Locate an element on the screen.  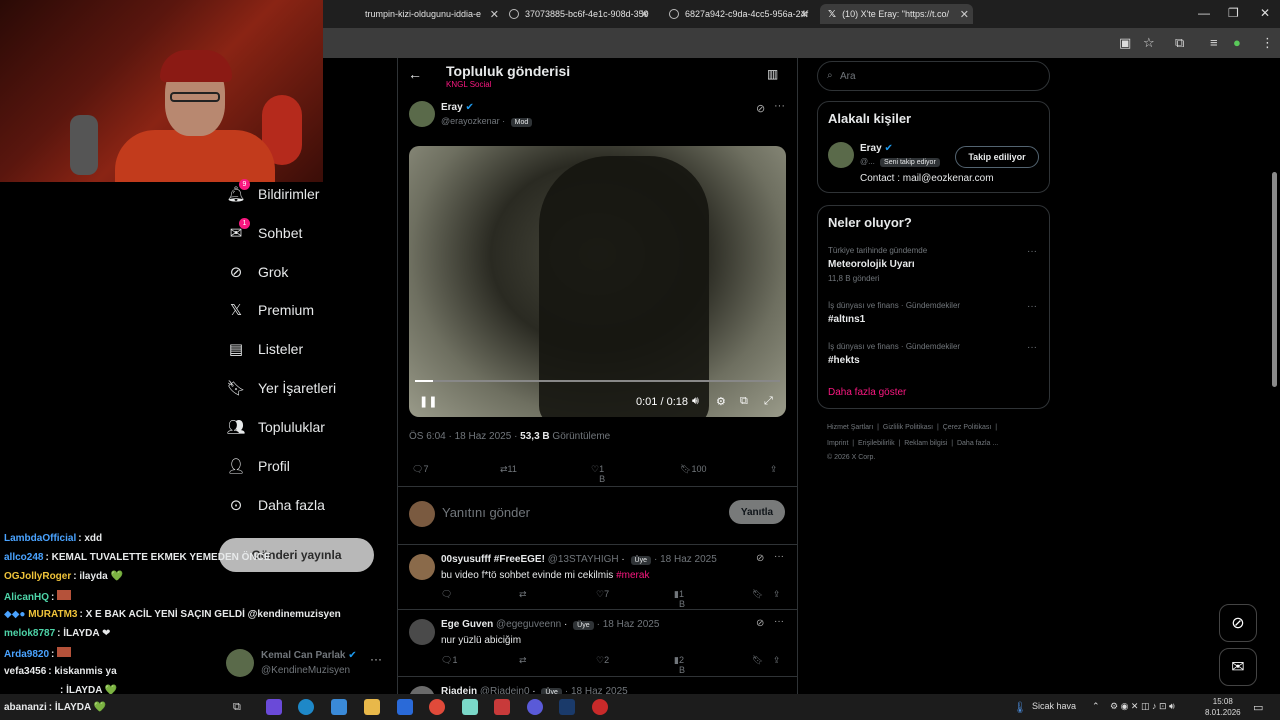
search-input: ⌕ Ara is located at coordinates (933, 76).